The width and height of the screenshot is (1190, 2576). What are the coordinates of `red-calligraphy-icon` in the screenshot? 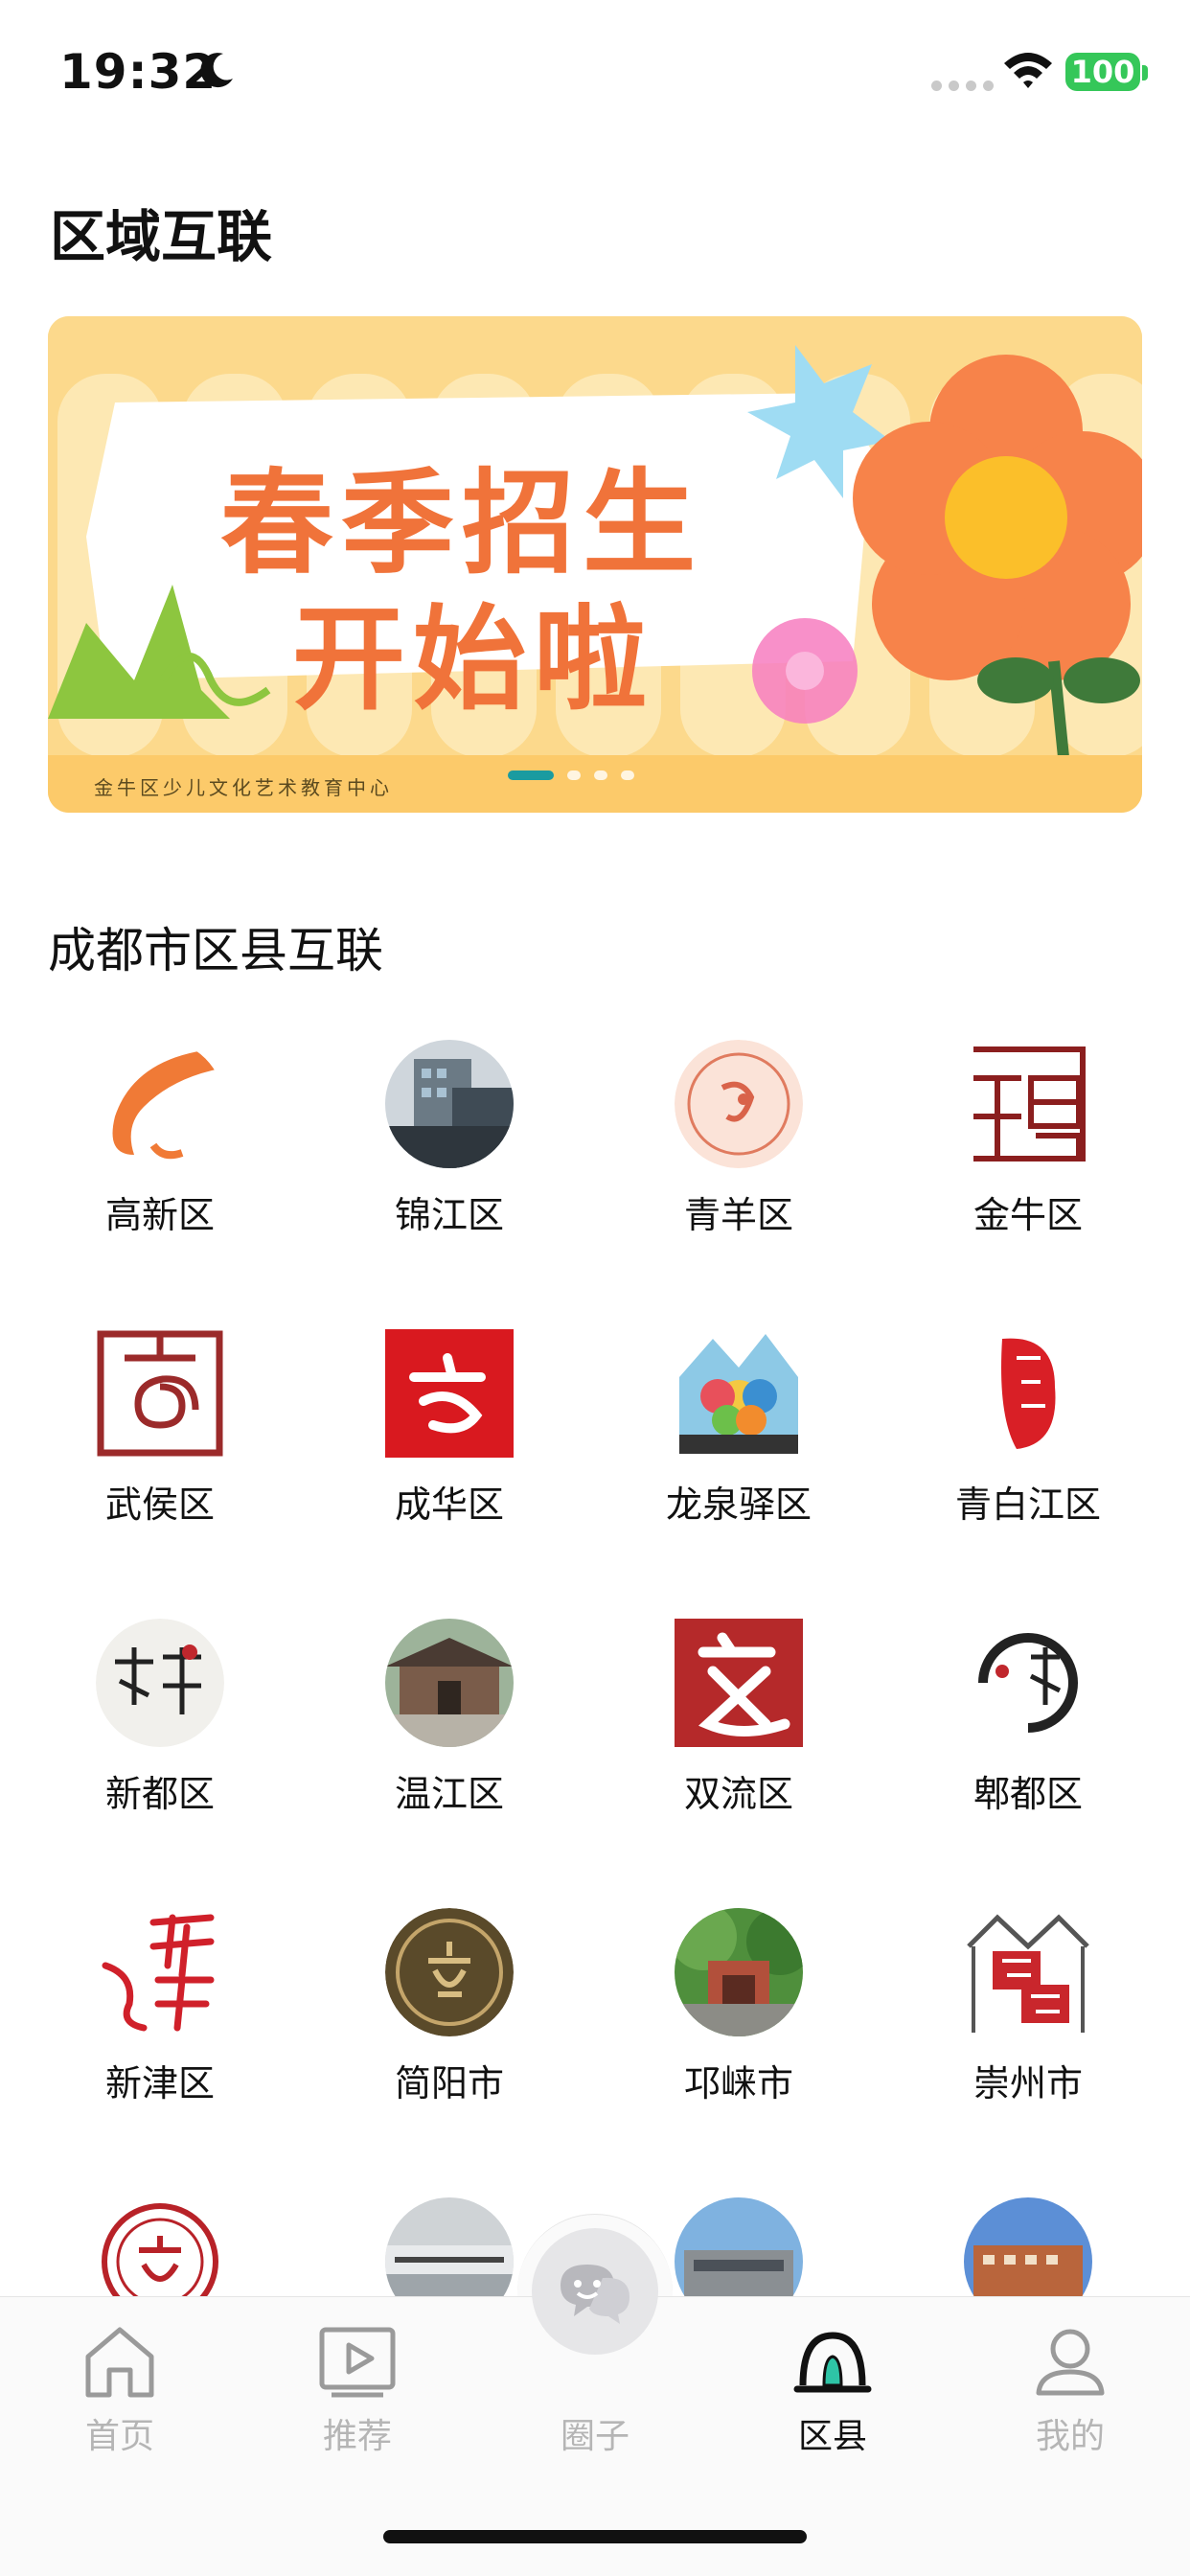 It's located at (160, 1972).